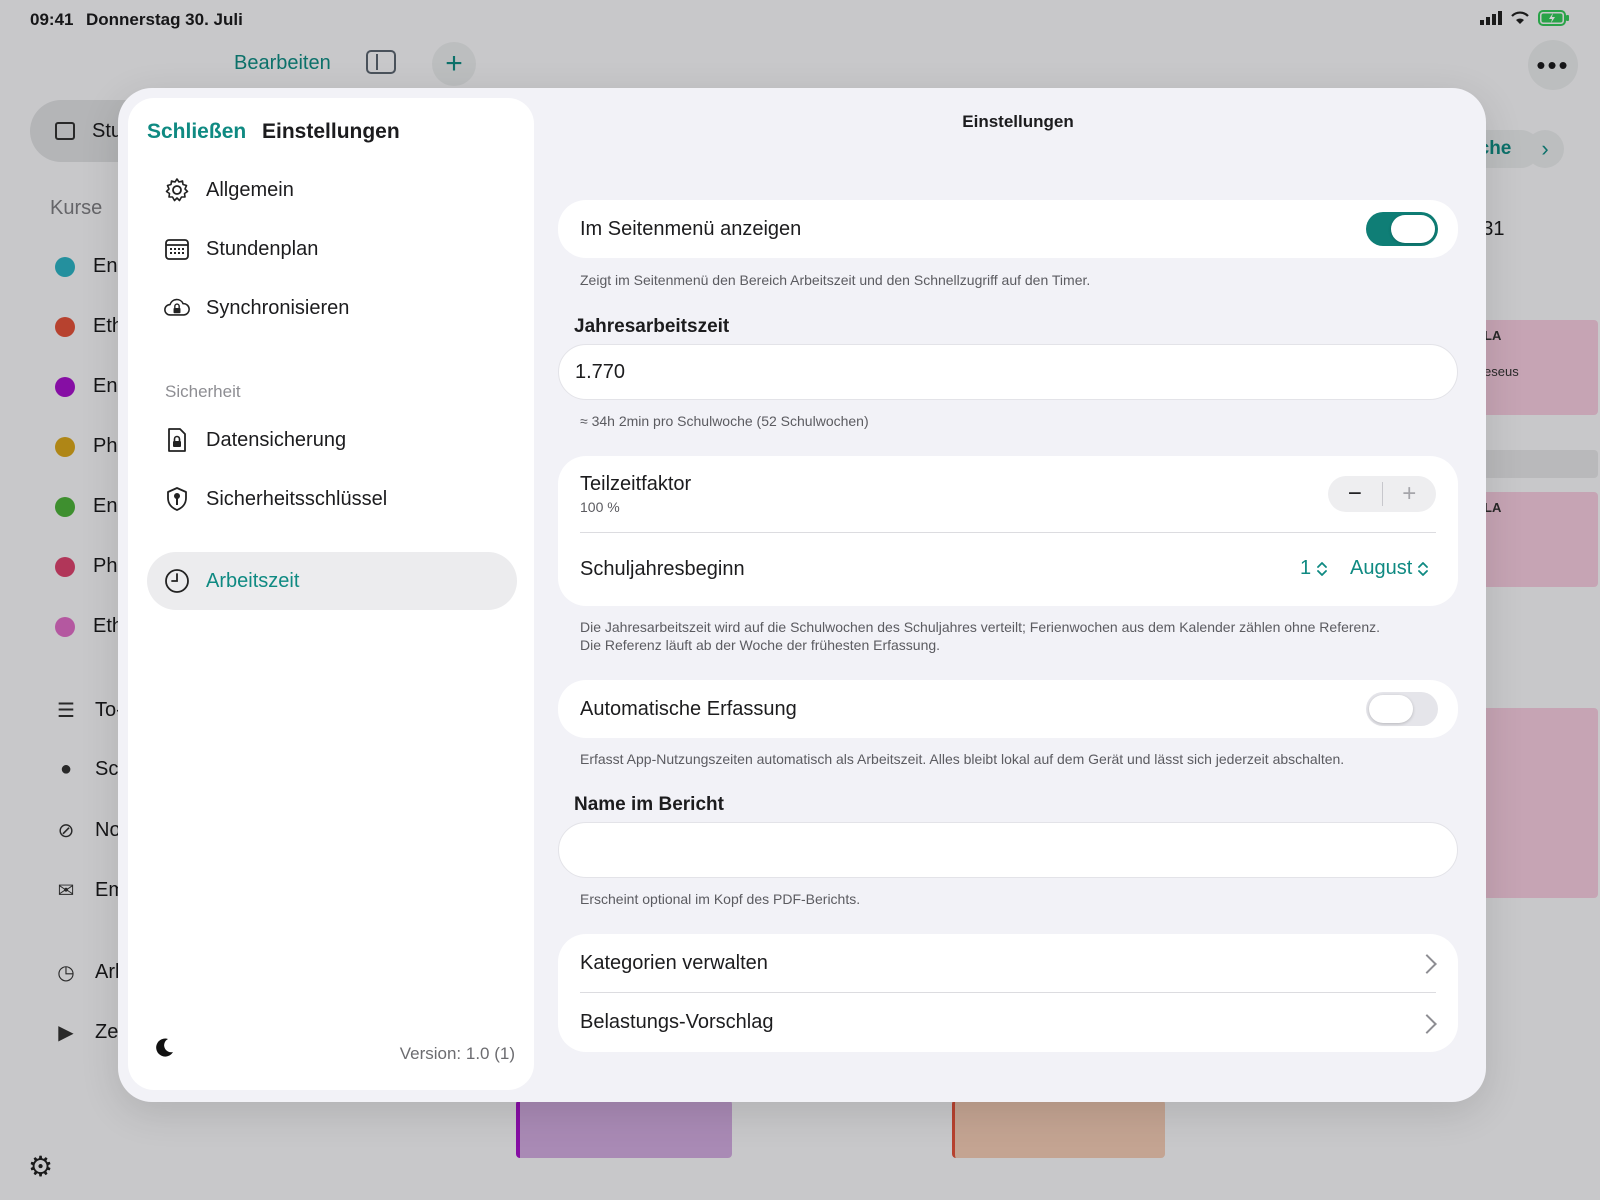  I want to click on show-in-sidebar-toggle, so click(1402, 229).